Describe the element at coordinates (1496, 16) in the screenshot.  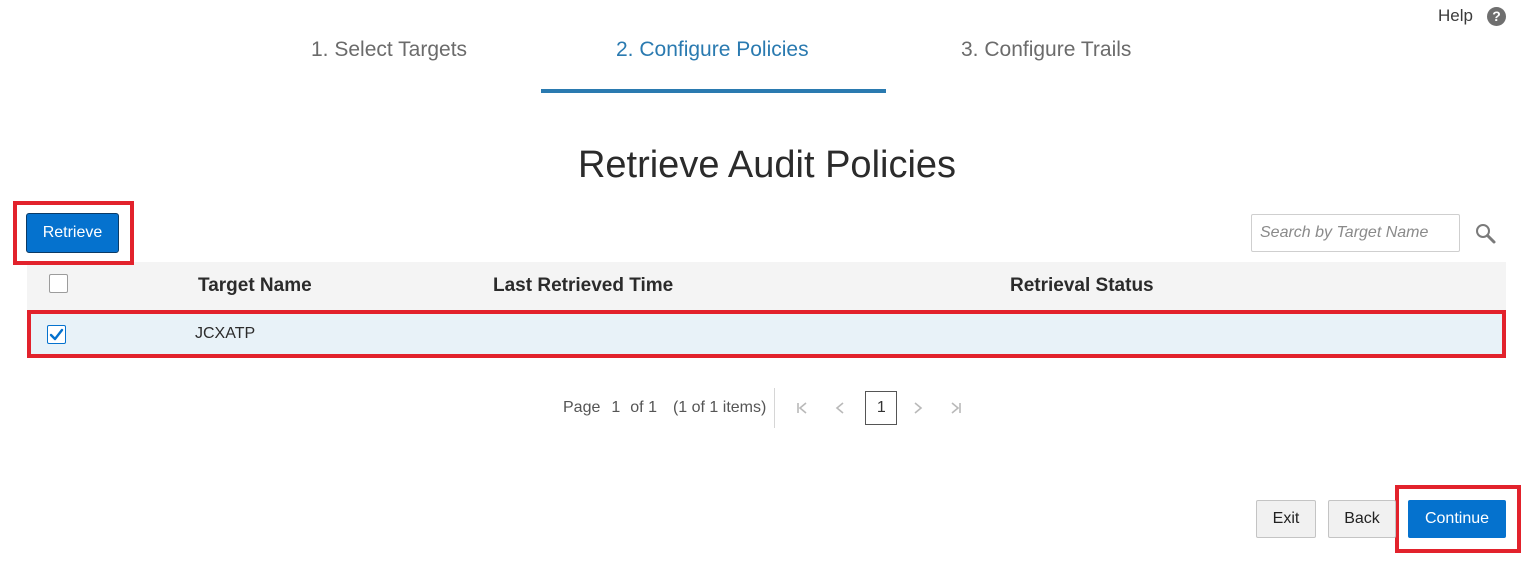
I see `help-circle-icon: ?` at that location.